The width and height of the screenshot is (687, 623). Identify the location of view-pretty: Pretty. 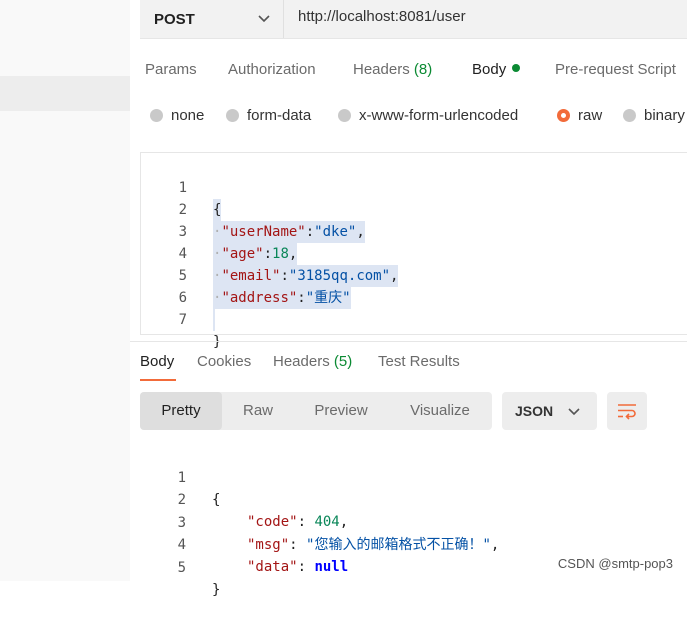
(181, 411).